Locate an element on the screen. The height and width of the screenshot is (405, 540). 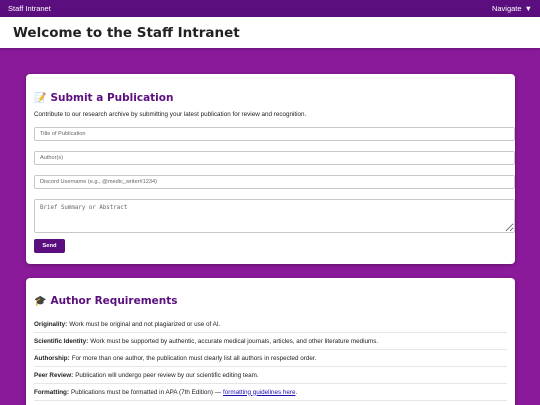
summary-textarea is located at coordinates (274, 216).